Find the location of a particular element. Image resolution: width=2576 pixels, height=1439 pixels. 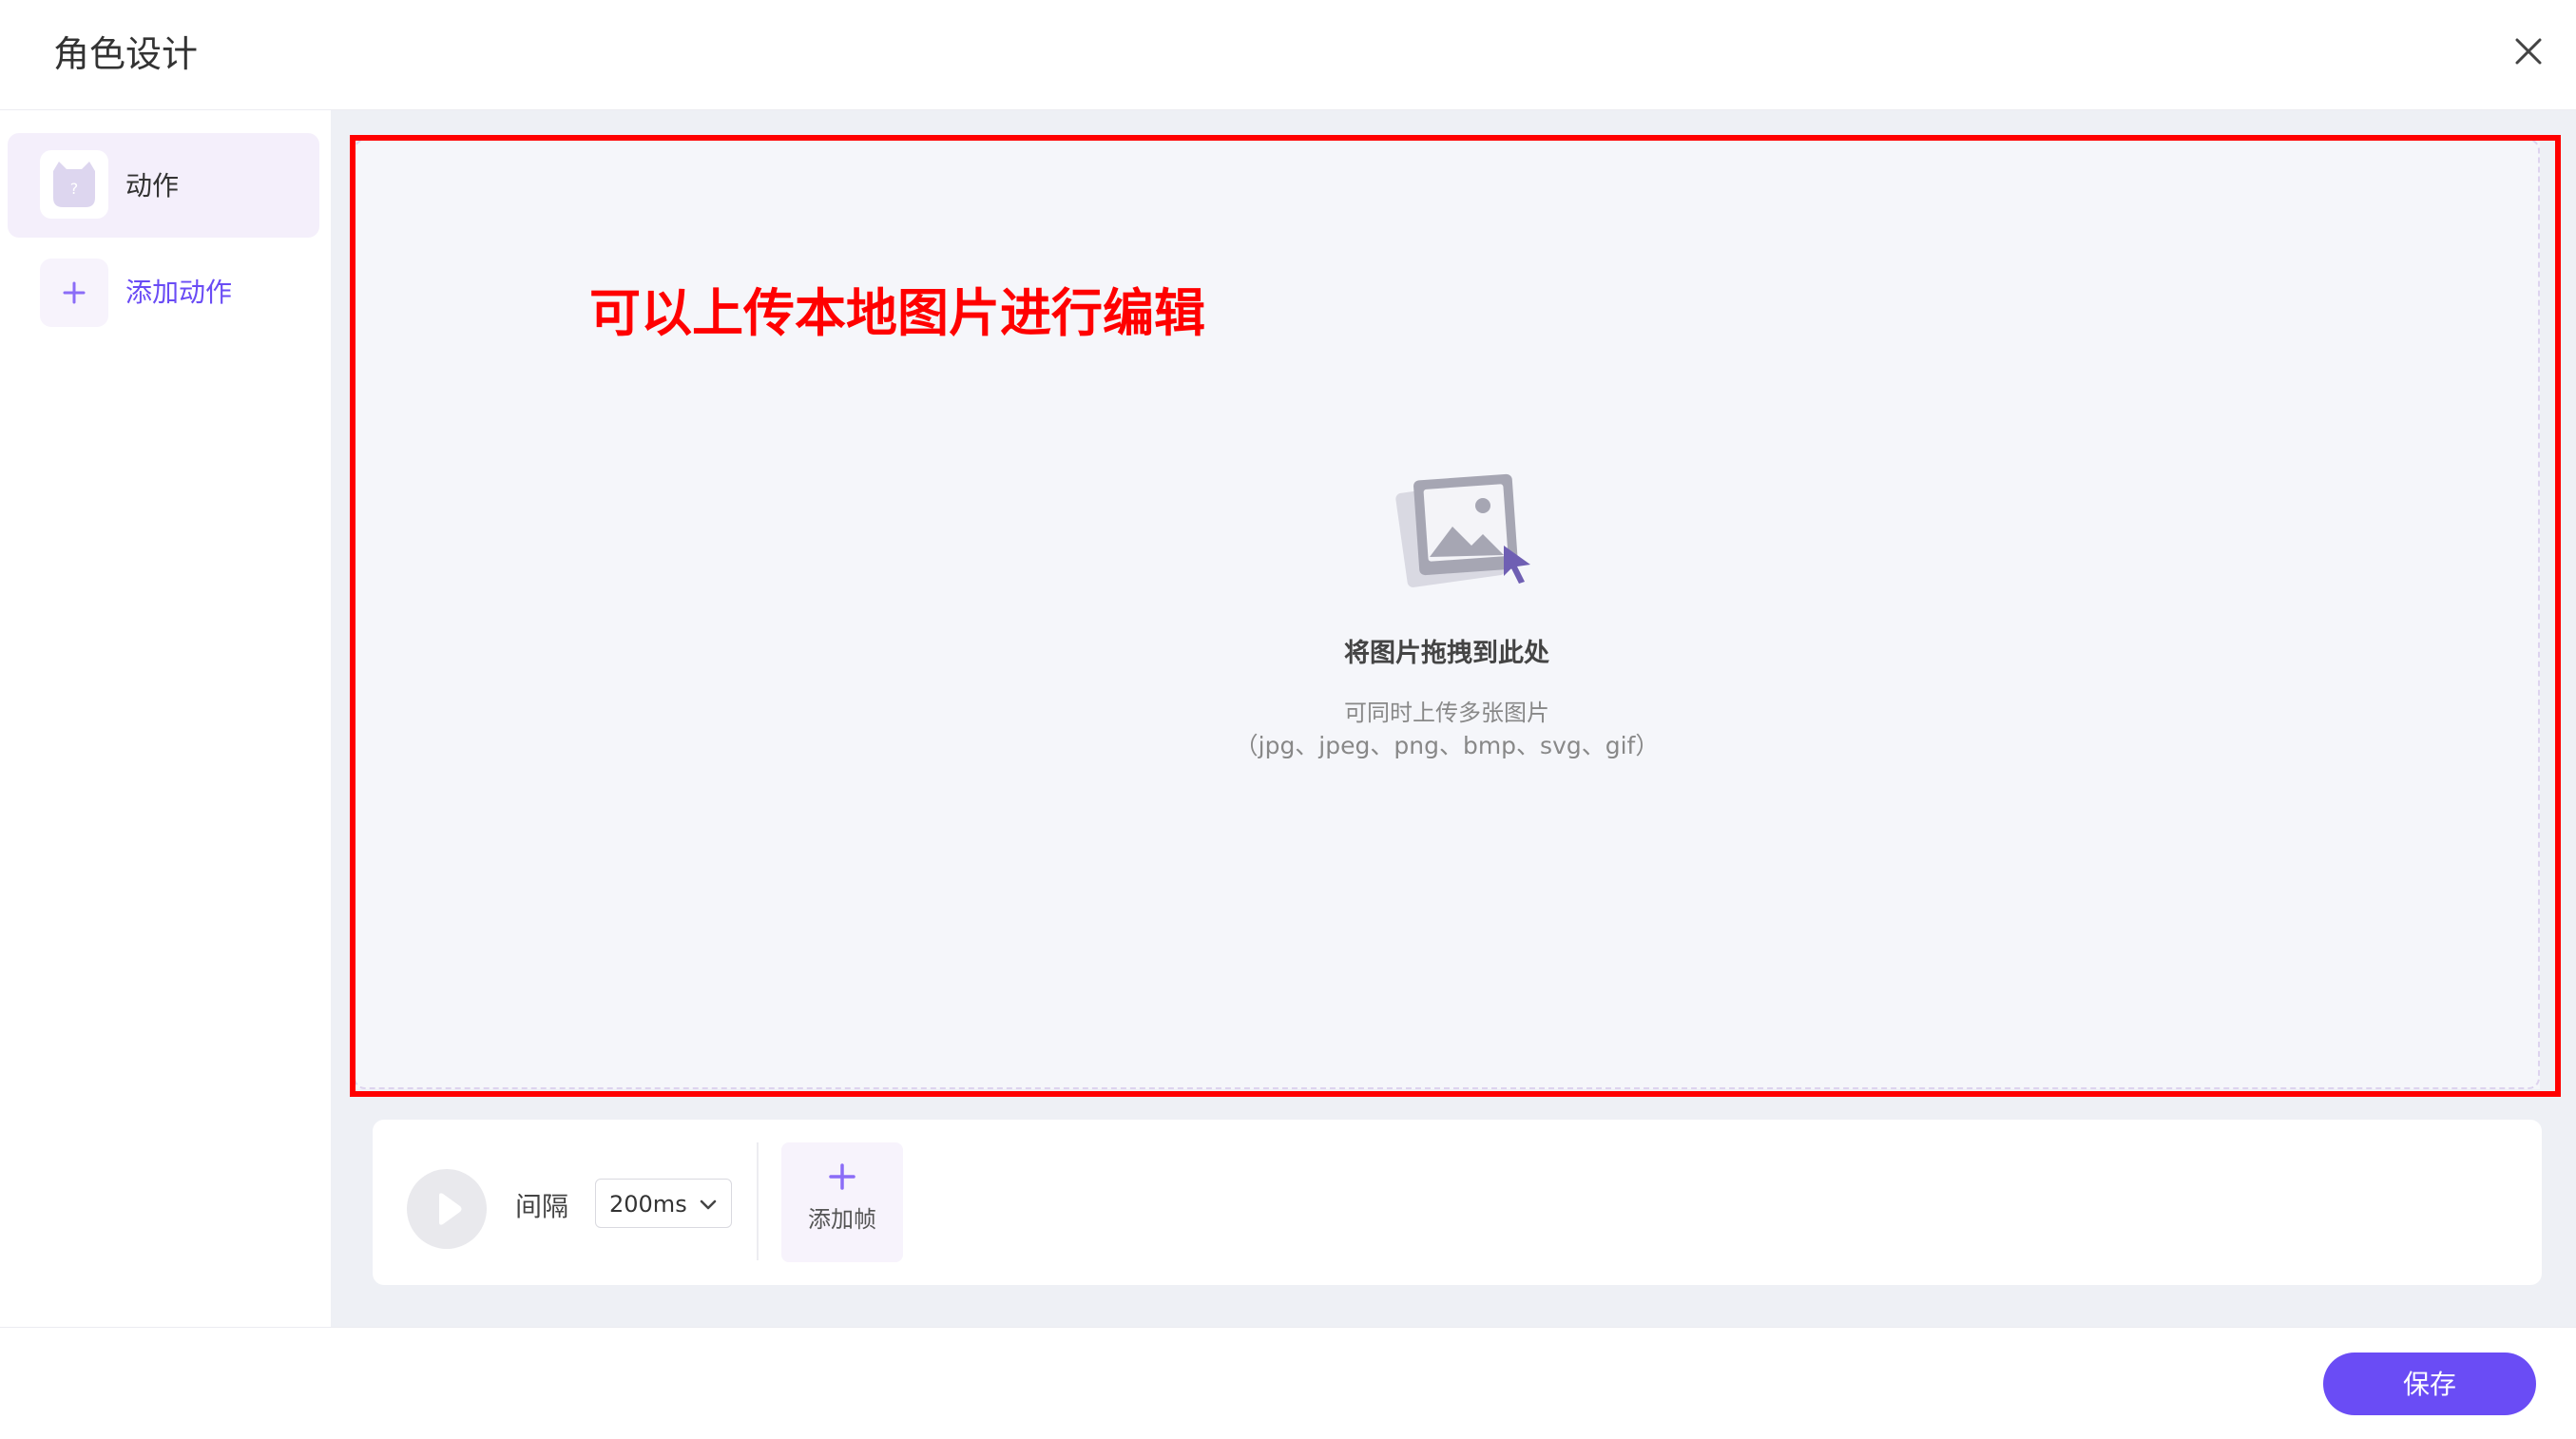

close-button is located at coordinates (2529, 51).